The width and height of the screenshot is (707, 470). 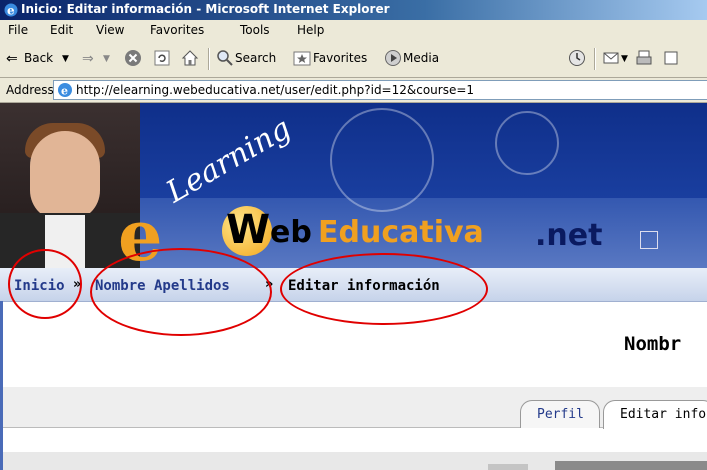 I want to click on history-icon, so click(x=577, y=58).